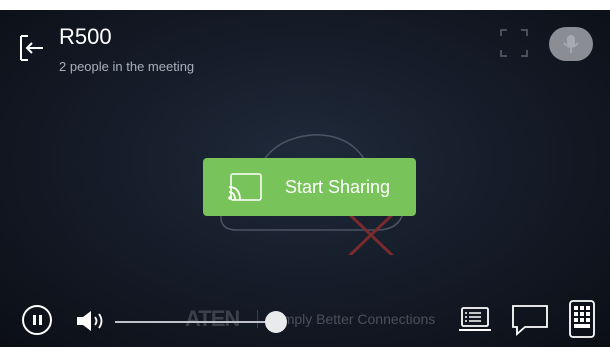 The image size is (610, 347). I want to click on room-title: R500, so click(85, 36).